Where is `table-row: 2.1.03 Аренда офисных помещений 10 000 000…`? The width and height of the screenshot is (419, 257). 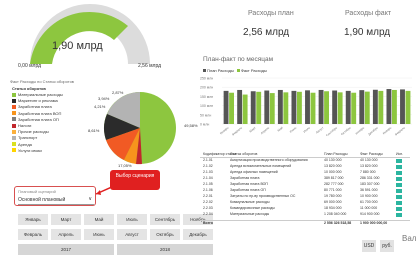 table-row: 2.1.03 Аренда офисных помещений 10 000 000… is located at coordinates (305, 173).